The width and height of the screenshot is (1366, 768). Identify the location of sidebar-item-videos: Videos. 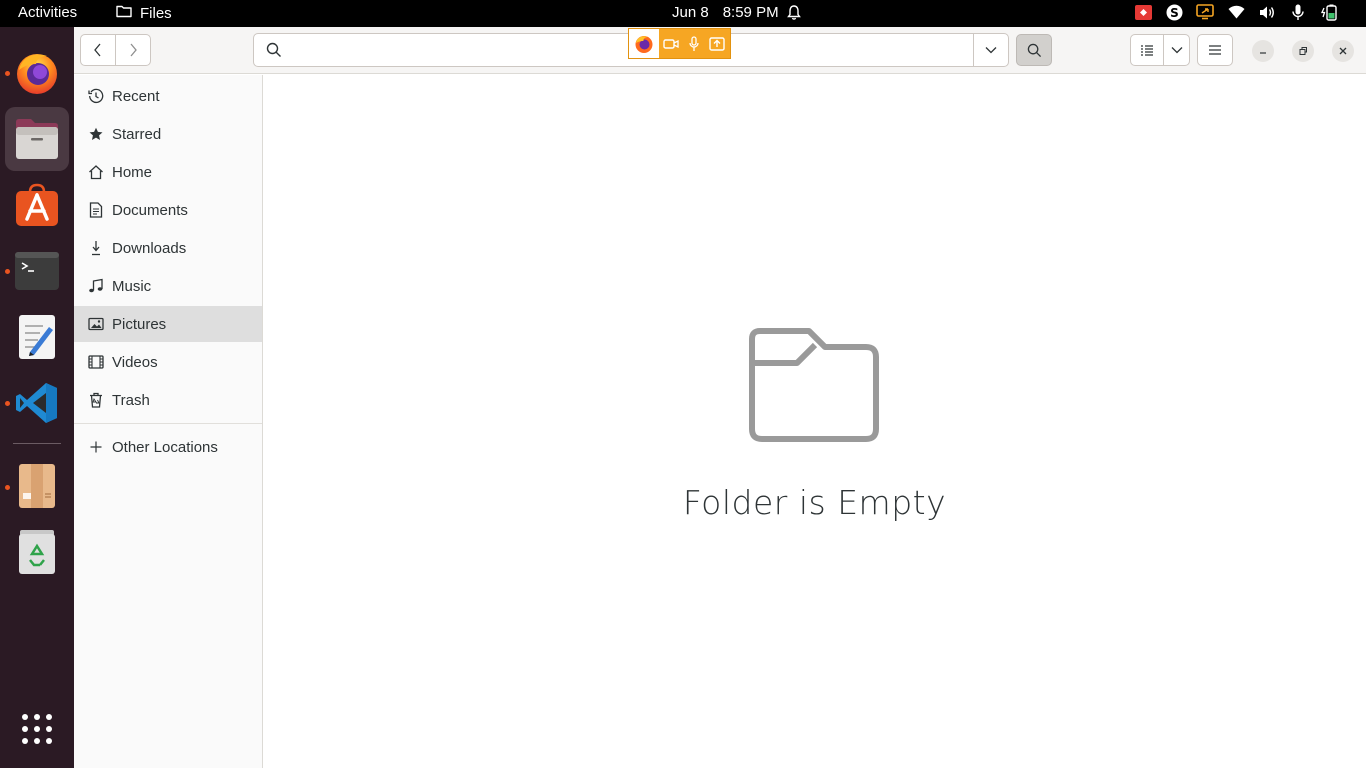
(168, 362).